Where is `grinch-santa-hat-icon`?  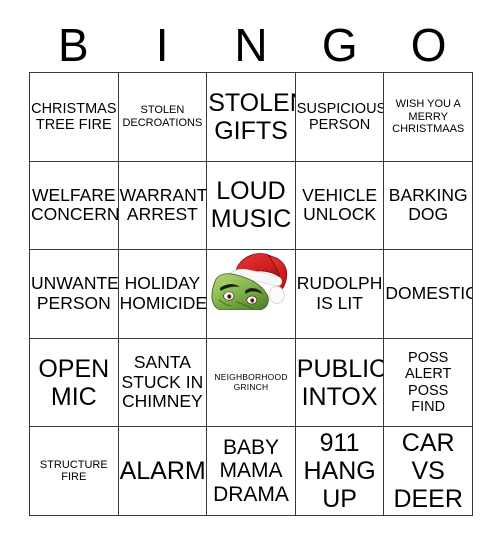
grinch-santa-hat-icon is located at coordinates (251, 280).